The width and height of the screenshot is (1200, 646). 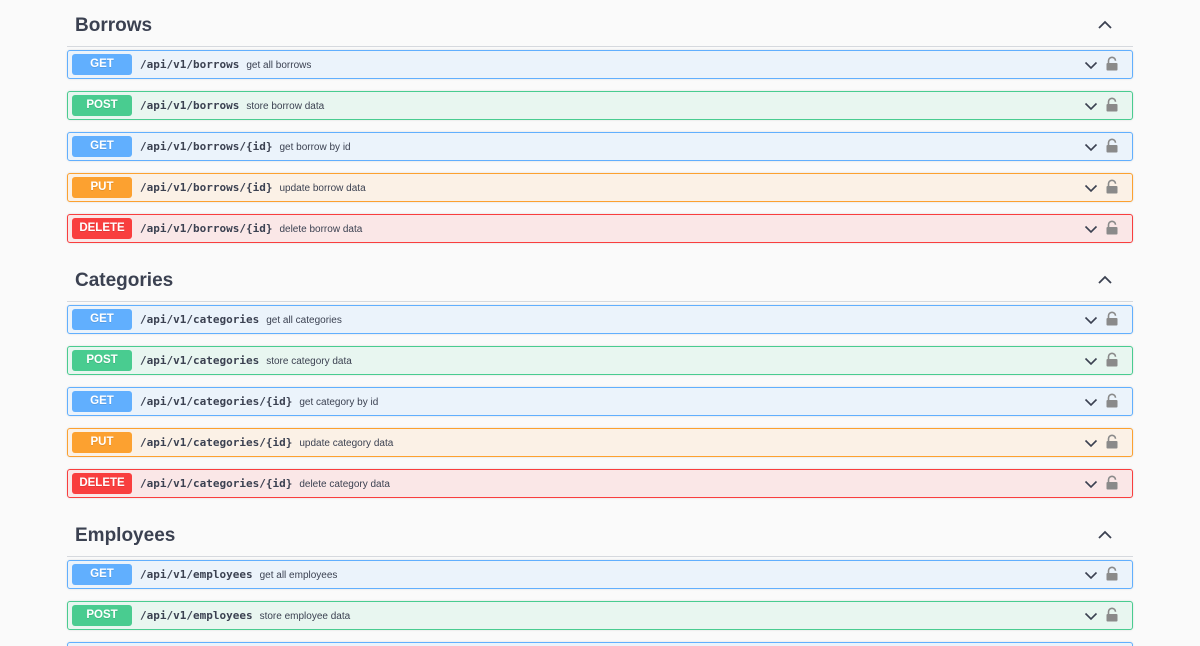 What do you see at coordinates (305, 616) in the screenshot?
I see `endpoint-summary: store employee data` at bounding box center [305, 616].